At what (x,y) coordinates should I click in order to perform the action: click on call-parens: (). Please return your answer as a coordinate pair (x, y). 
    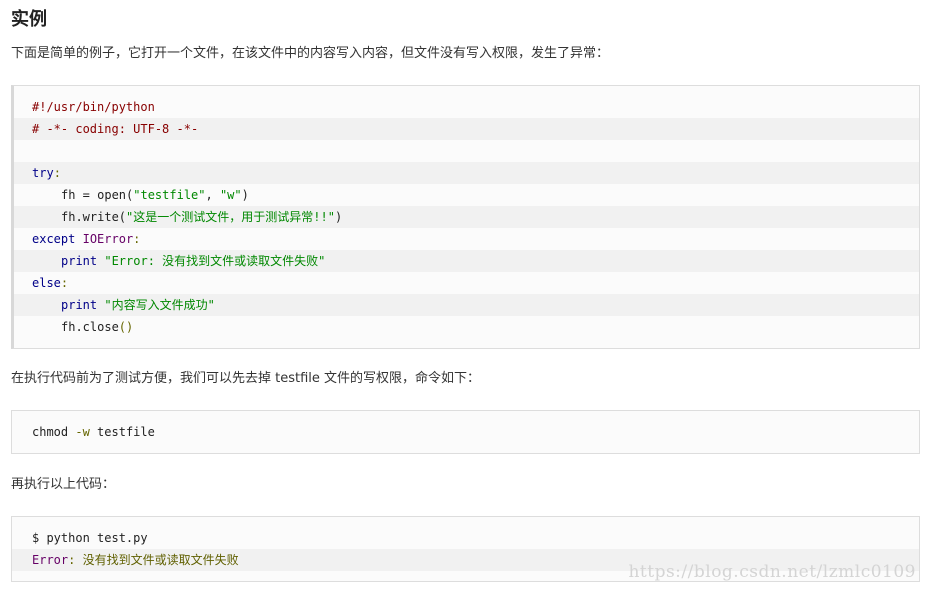
    Looking at the image, I should click on (126, 327).